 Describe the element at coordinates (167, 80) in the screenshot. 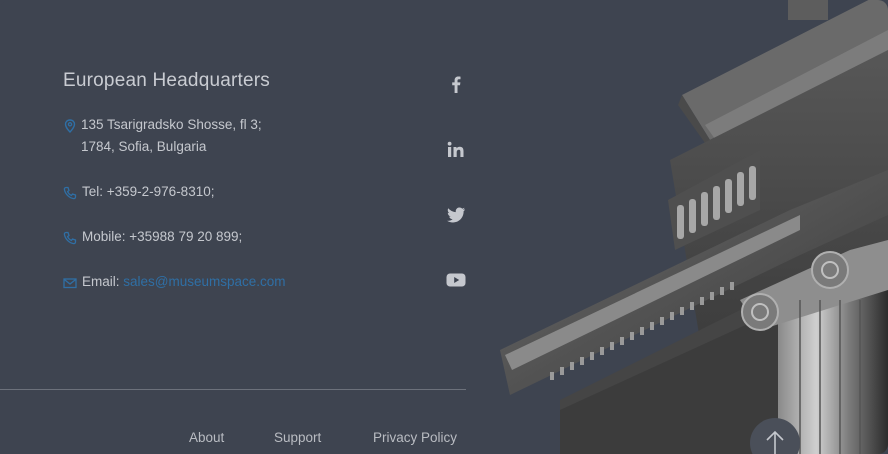

I see `headquarters-title: European Headquarters` at that location.